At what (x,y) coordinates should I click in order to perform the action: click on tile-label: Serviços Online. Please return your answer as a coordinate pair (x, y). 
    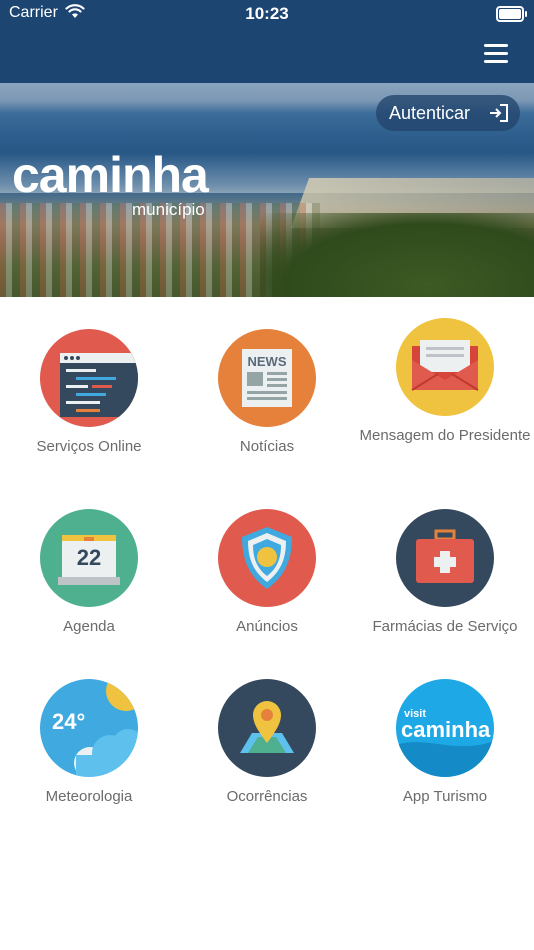
    Looking at the image, I should click on (89, 446).